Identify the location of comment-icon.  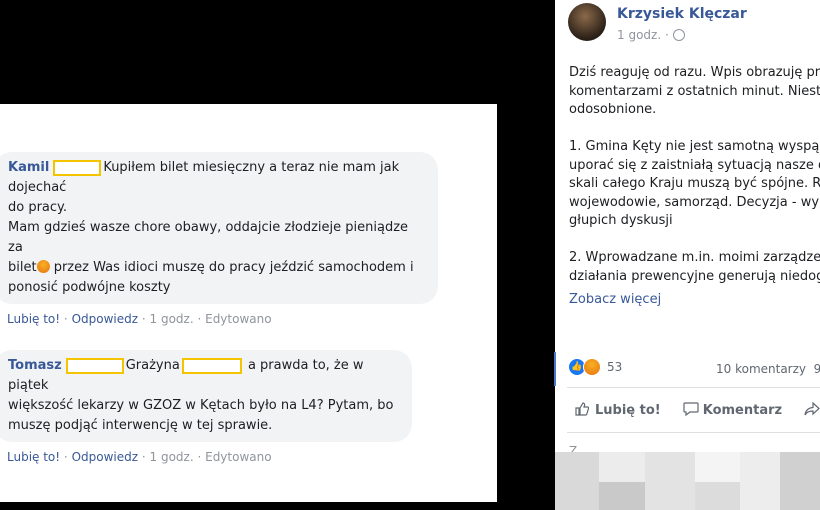
(691, 409).